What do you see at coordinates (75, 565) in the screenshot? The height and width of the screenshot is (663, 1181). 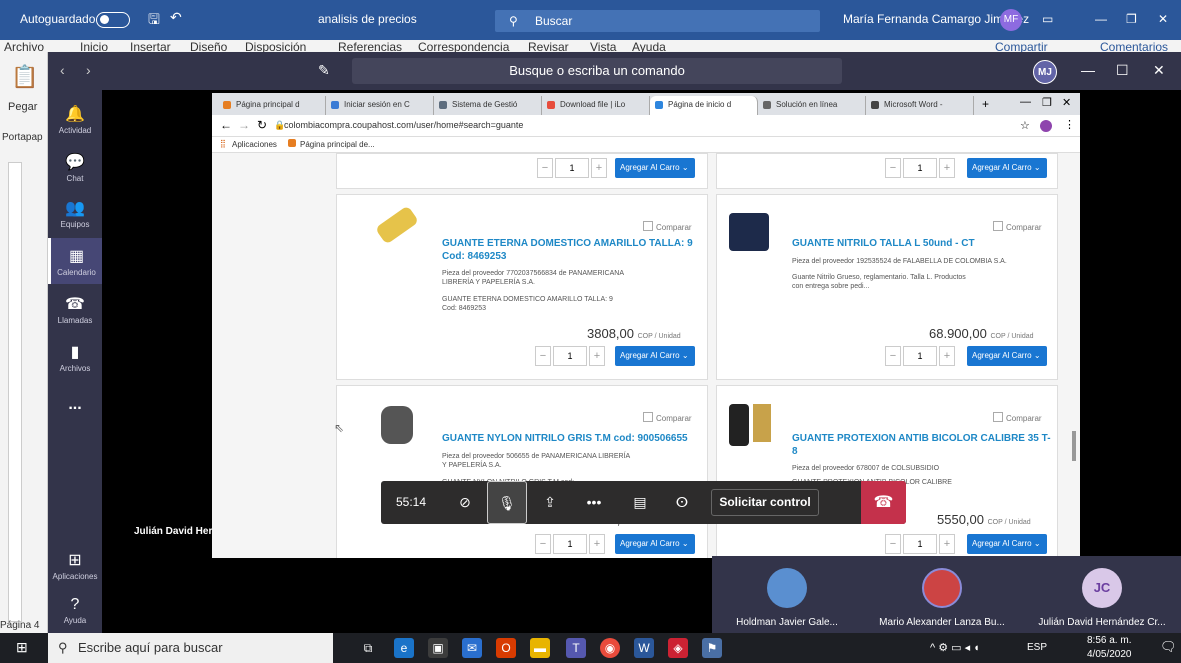 I see `rail-aplicaciones: ⊞ Aplicaciones` at bounding box center [75, 565].